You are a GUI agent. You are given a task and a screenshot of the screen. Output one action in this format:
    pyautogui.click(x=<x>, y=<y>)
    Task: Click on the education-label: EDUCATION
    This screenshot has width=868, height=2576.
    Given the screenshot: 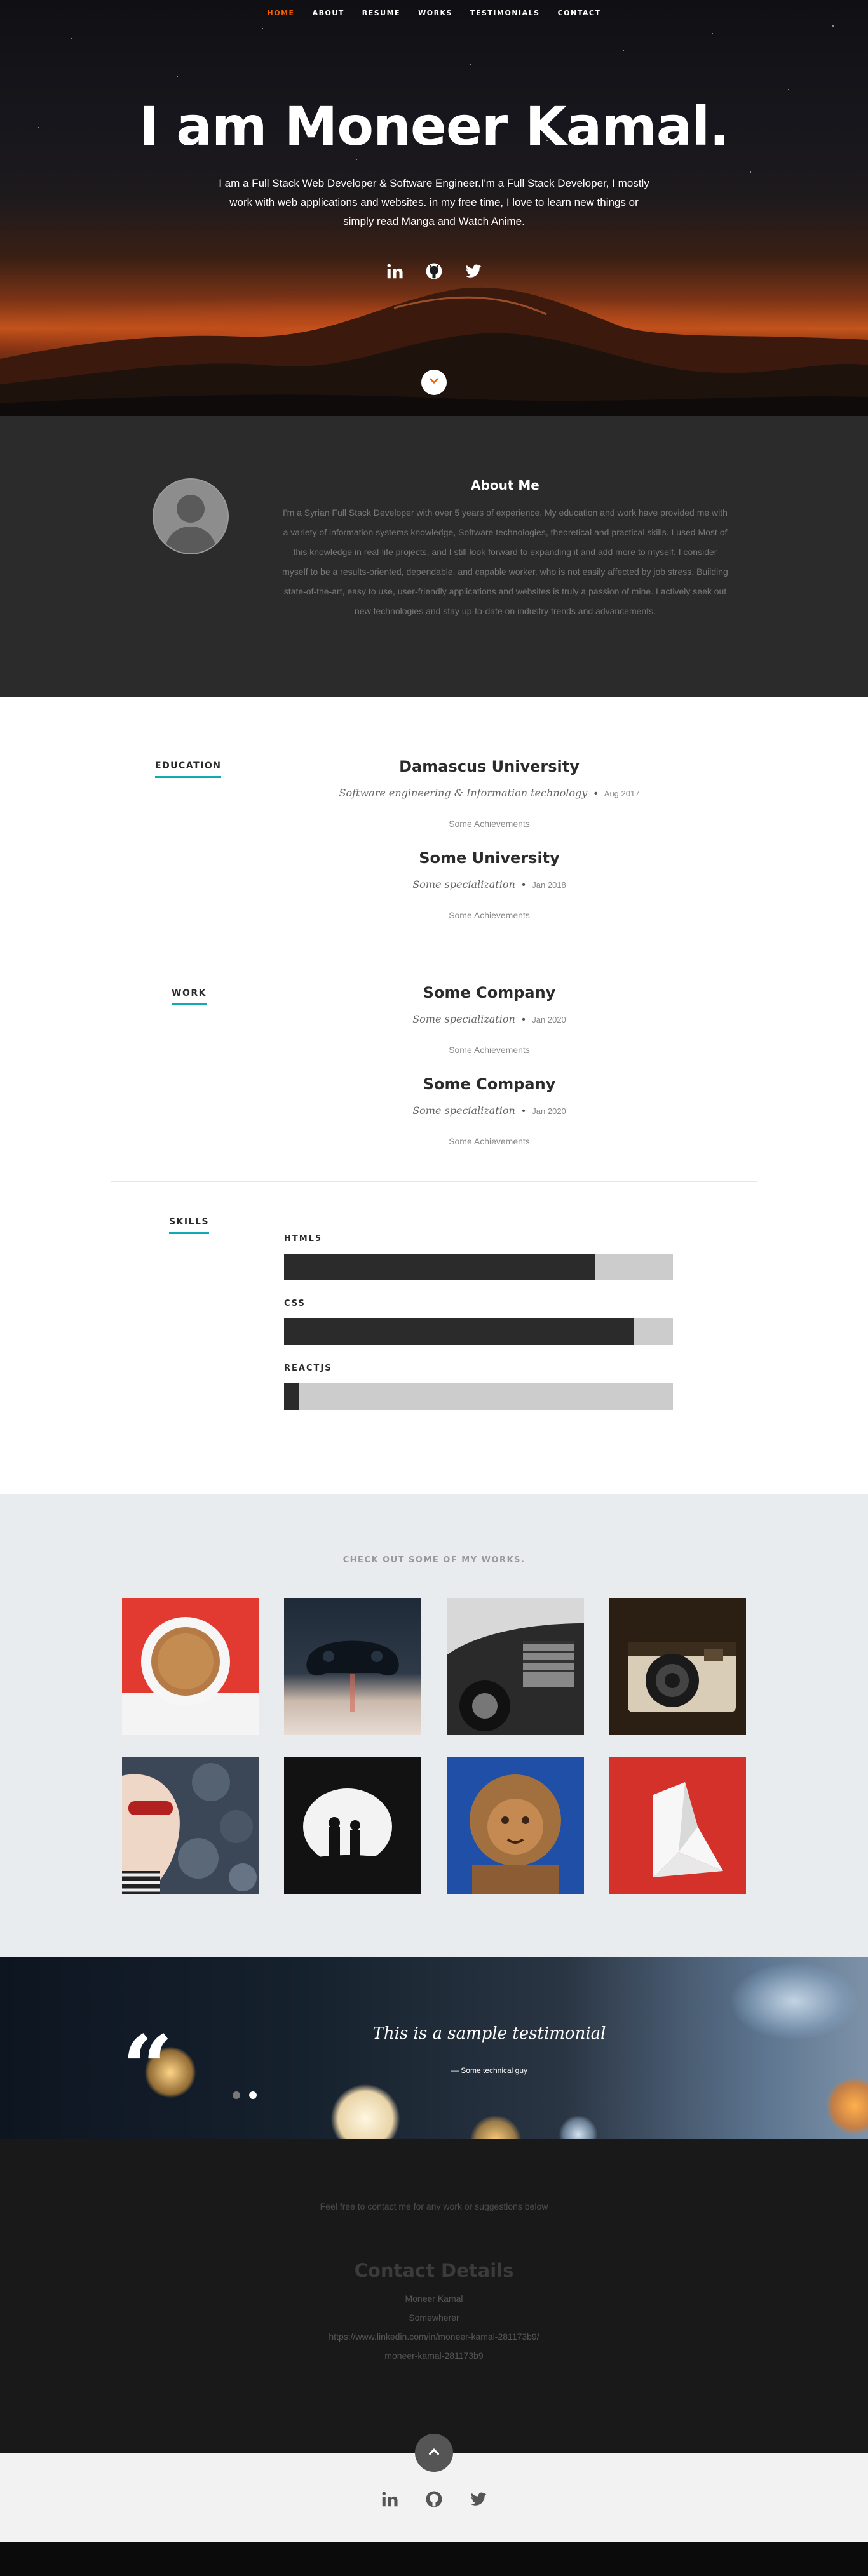 What is the action you would take?
    pyautogui.click(x=188, y=769)
    